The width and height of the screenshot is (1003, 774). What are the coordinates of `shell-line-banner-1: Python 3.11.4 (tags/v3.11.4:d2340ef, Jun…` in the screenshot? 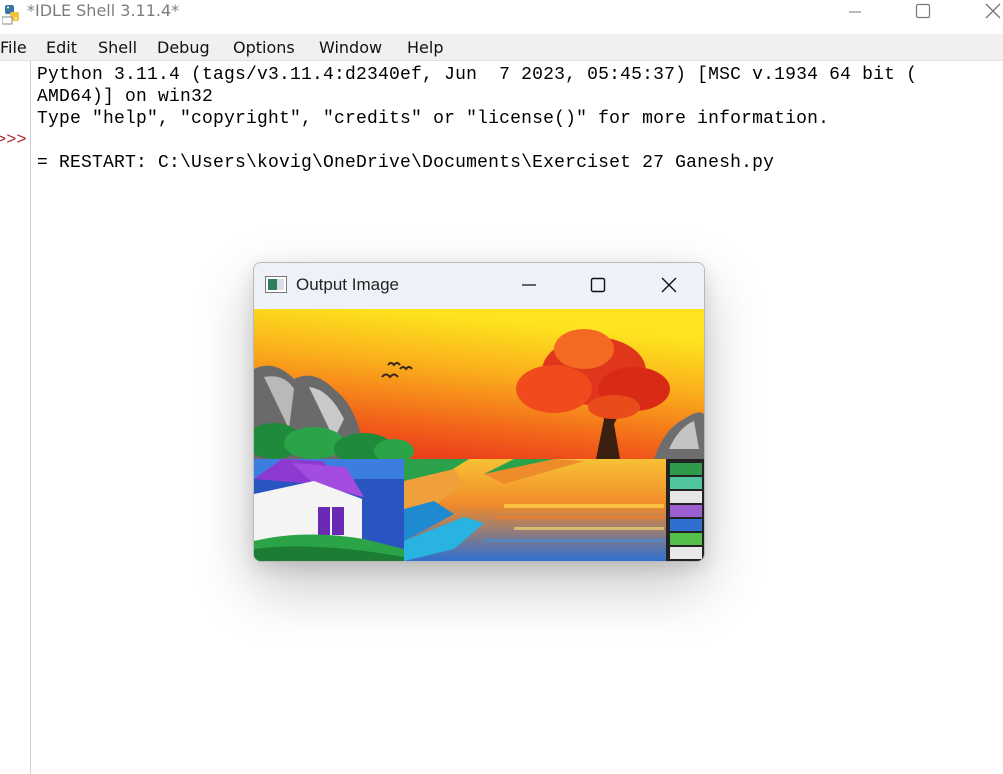 It's located at (477, 75).